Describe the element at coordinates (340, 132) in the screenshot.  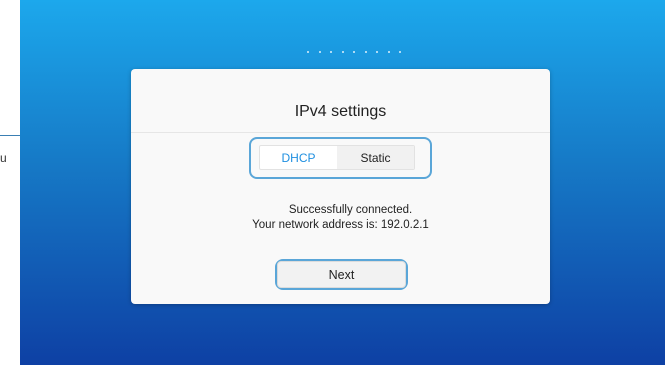
I see `title-divider` at that location.